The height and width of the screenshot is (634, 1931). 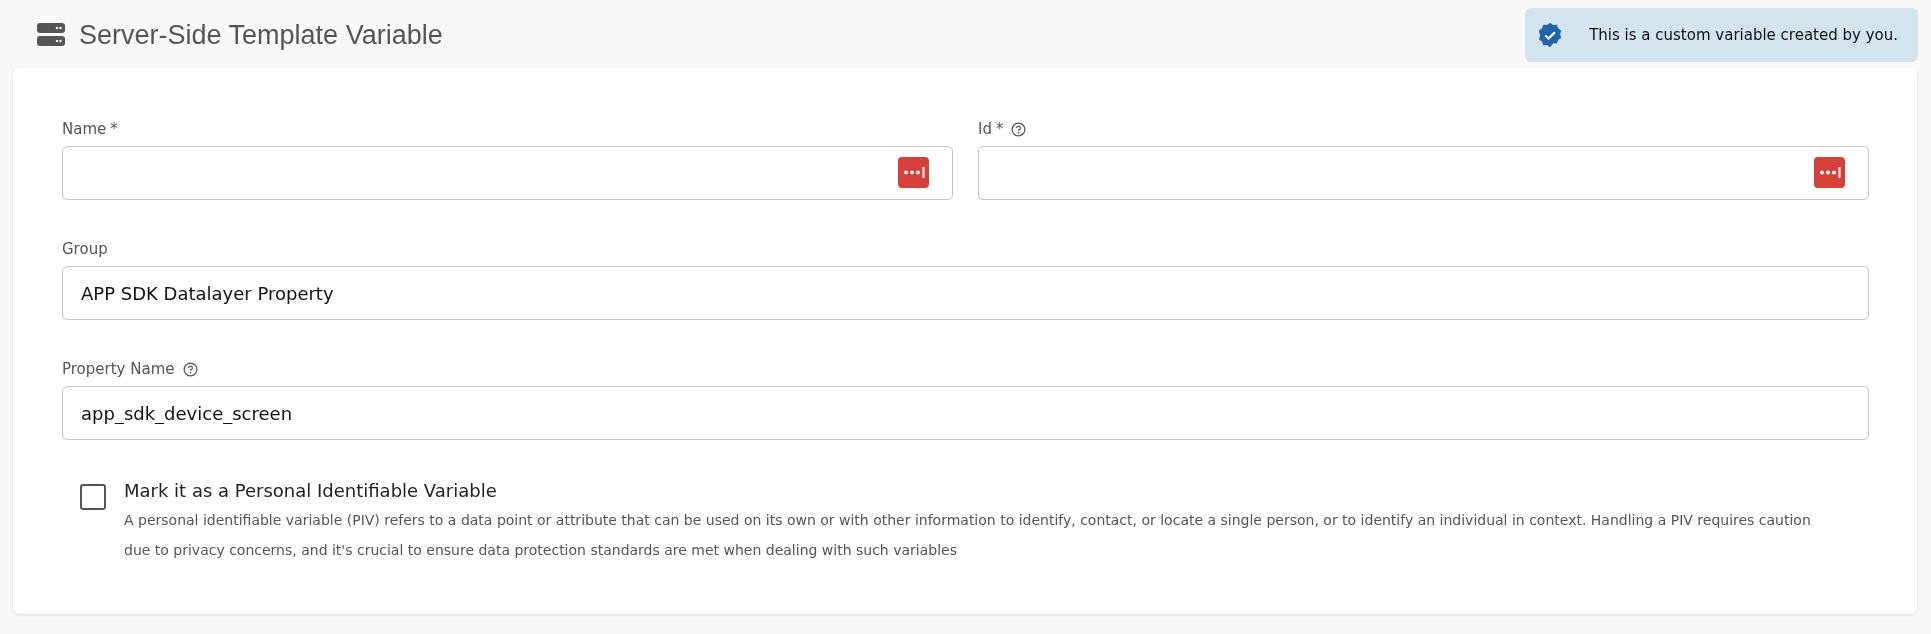 What do you see at coordinates (93, 497) in the screenshot?
I see `checkbox` at bounding box center [93, 497].